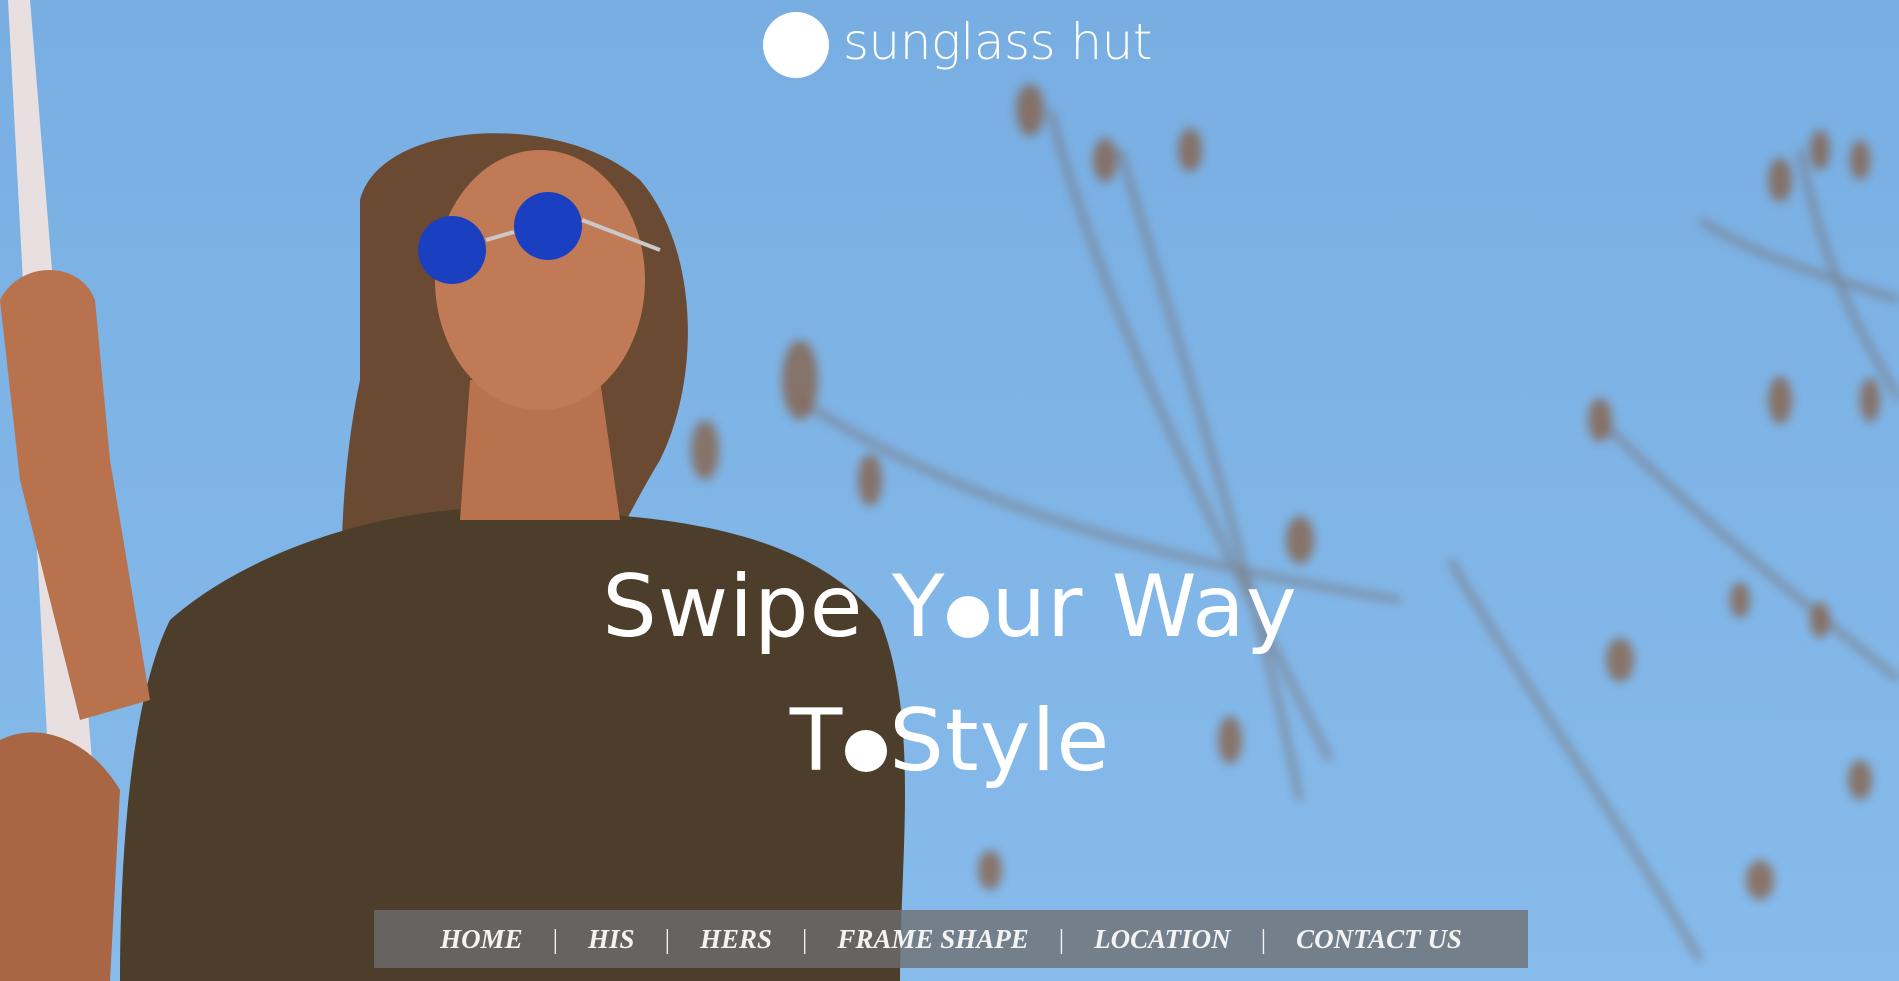 This screenshot has height=981, width=1899. I want to click on logo-circle-icon, so click(796, 45).